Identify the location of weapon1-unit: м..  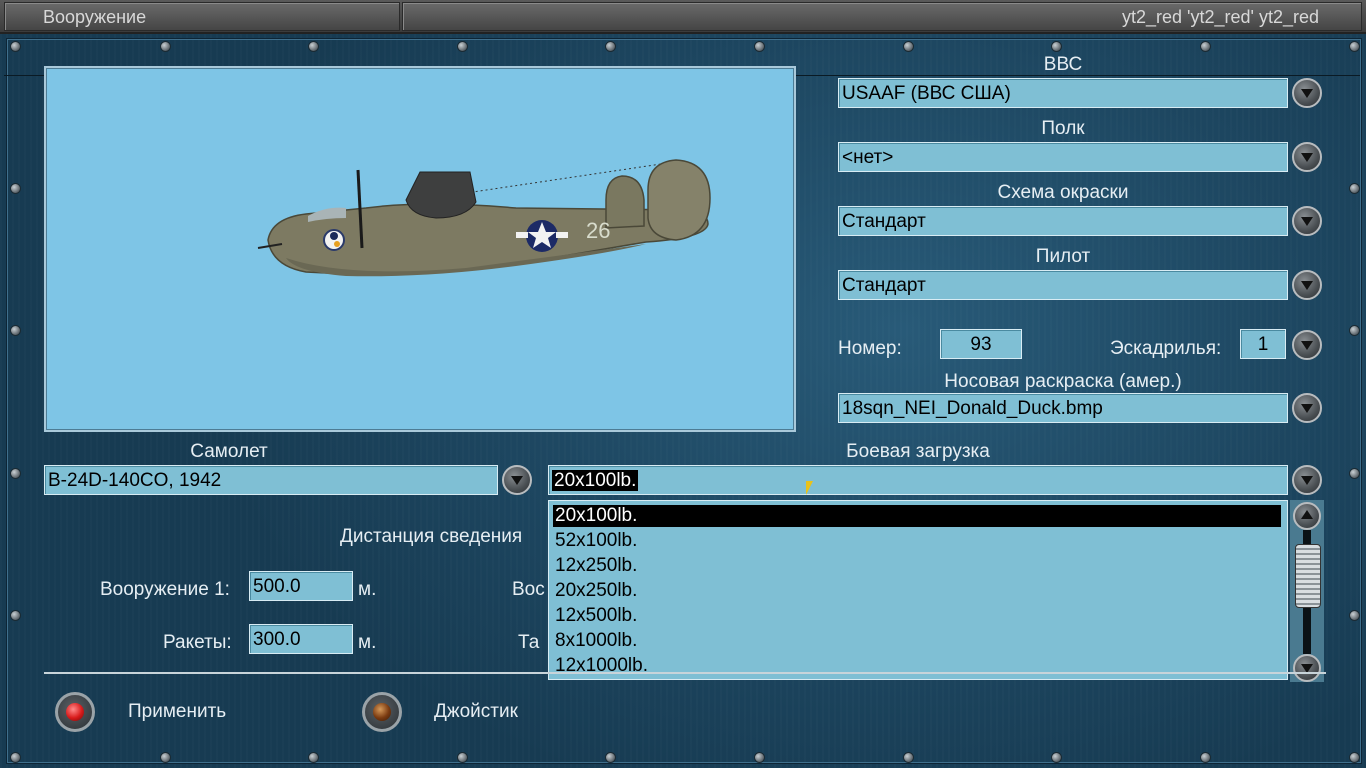
(367, 589).